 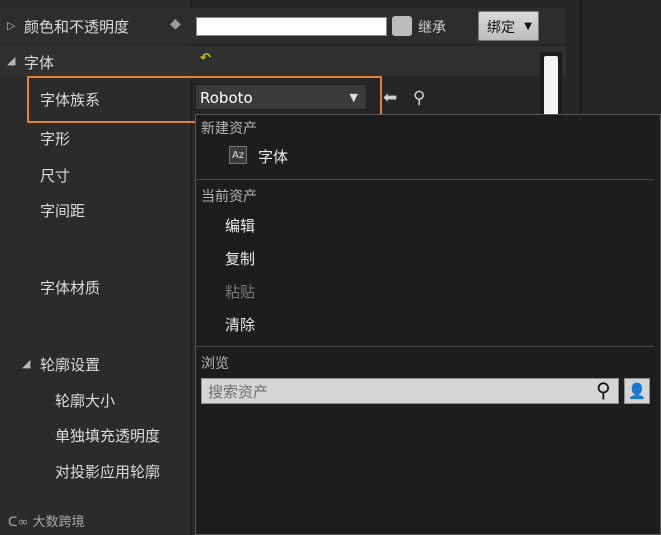 I want to click on new-font-item: 字体, so click(x=273, y=156).